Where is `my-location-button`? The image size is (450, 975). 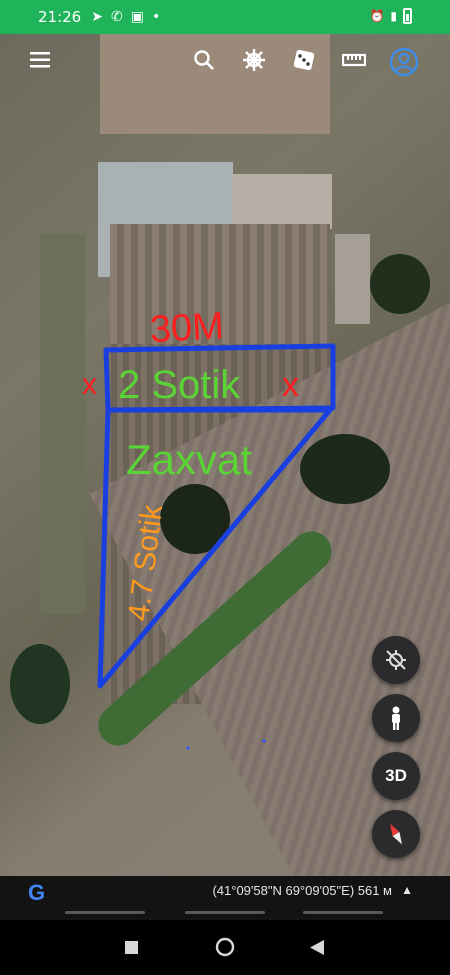
my-location-button is located at coordinates (396, 660).